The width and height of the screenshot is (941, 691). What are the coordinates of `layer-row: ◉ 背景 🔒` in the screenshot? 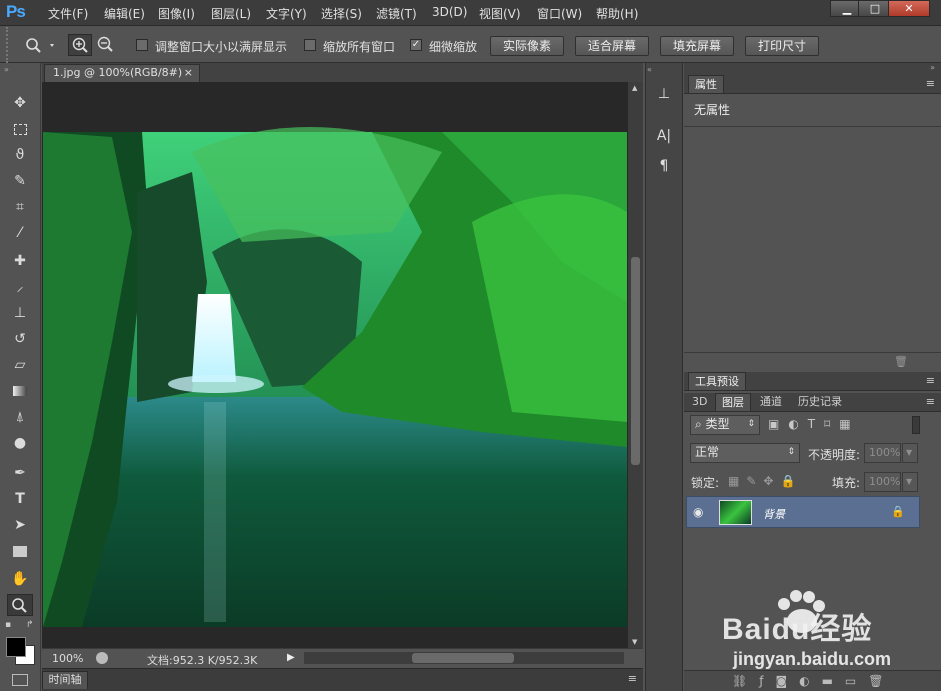 It's located at (803, 512).